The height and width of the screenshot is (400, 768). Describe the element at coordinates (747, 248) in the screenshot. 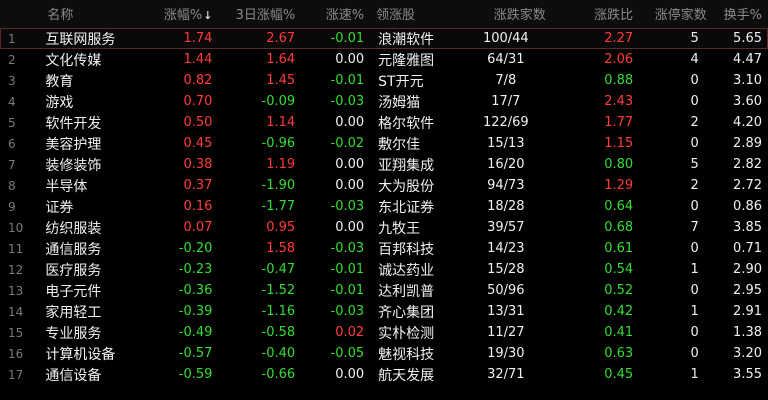

I see `turnover: 0.71` at that location.